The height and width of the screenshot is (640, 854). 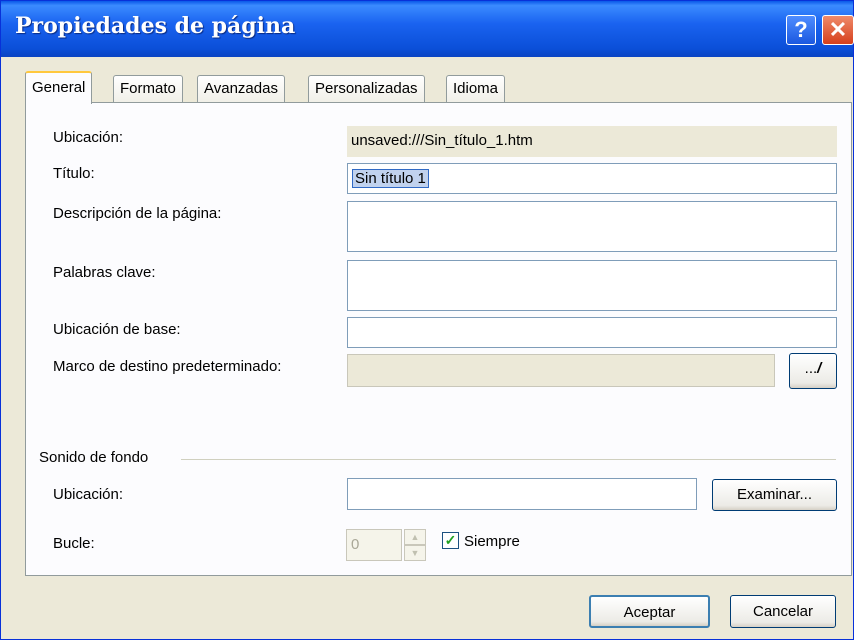 I want to click on loop-spinner-input: 0, so click(x=374, y=545).